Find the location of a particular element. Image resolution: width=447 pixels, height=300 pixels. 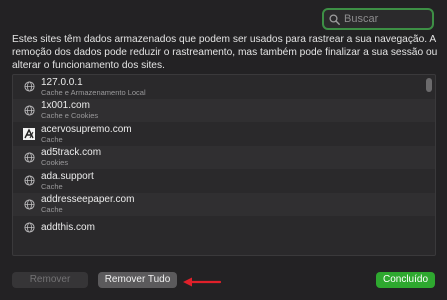

site-data-type: Cookies is located at coordinates (55, 163).